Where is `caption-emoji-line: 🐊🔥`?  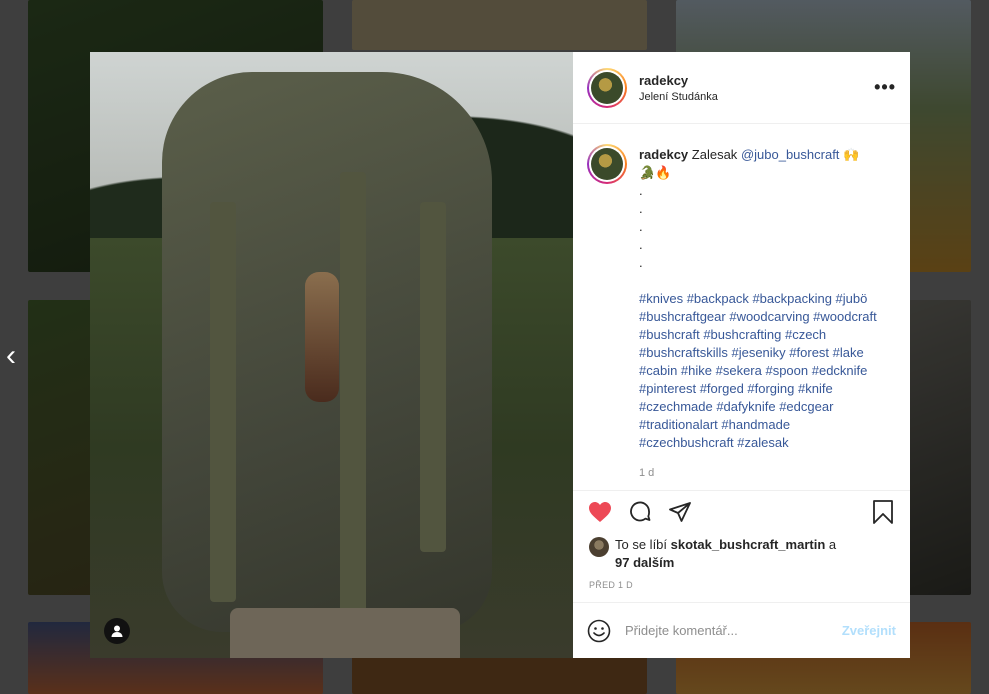
caption-emoji-line: 🐊🔥 is located at coordinates (655, 172).